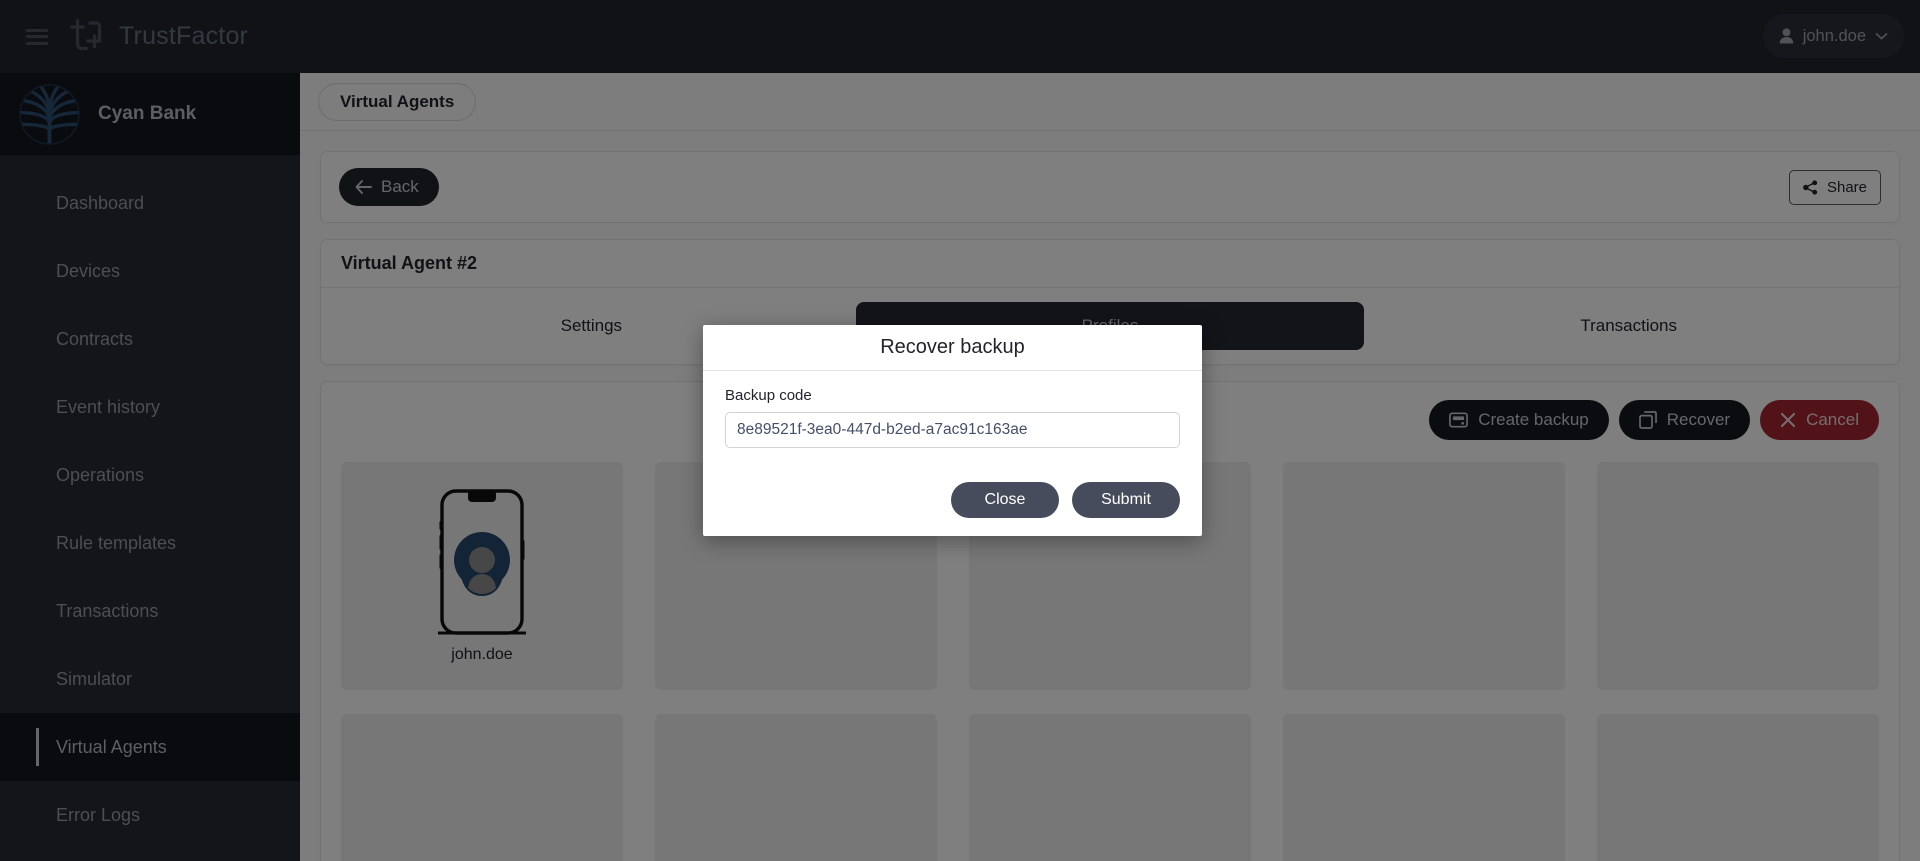  Describe the element at coordinates (1005, 500) in the screenshot. I see `close-button: Close` at that location.